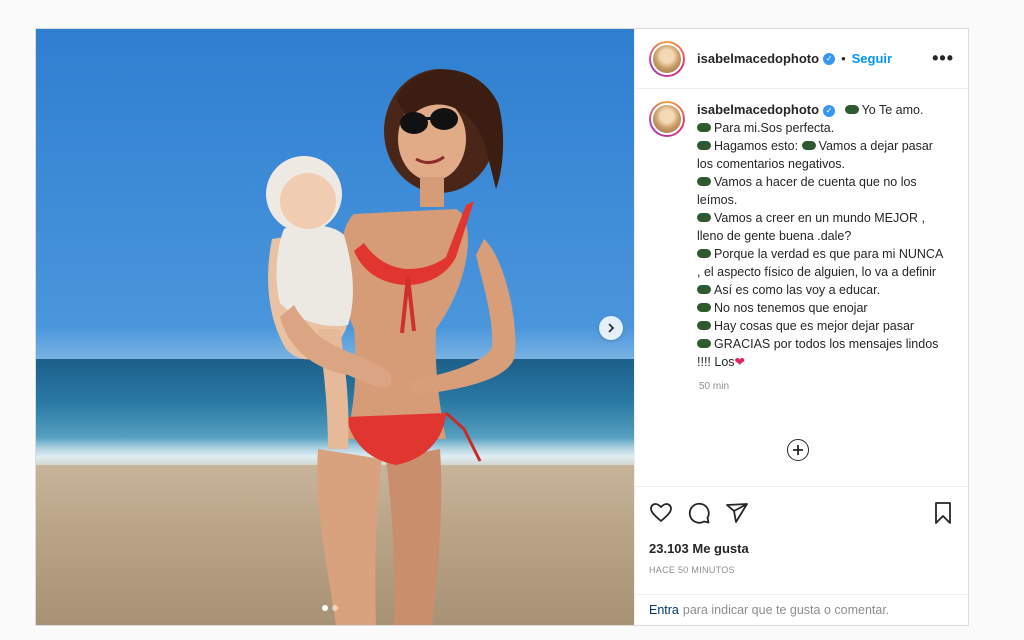 The image size is (1024, 640). I want to click on likes-count: 23.103 Me gusta, so click(801, 548).